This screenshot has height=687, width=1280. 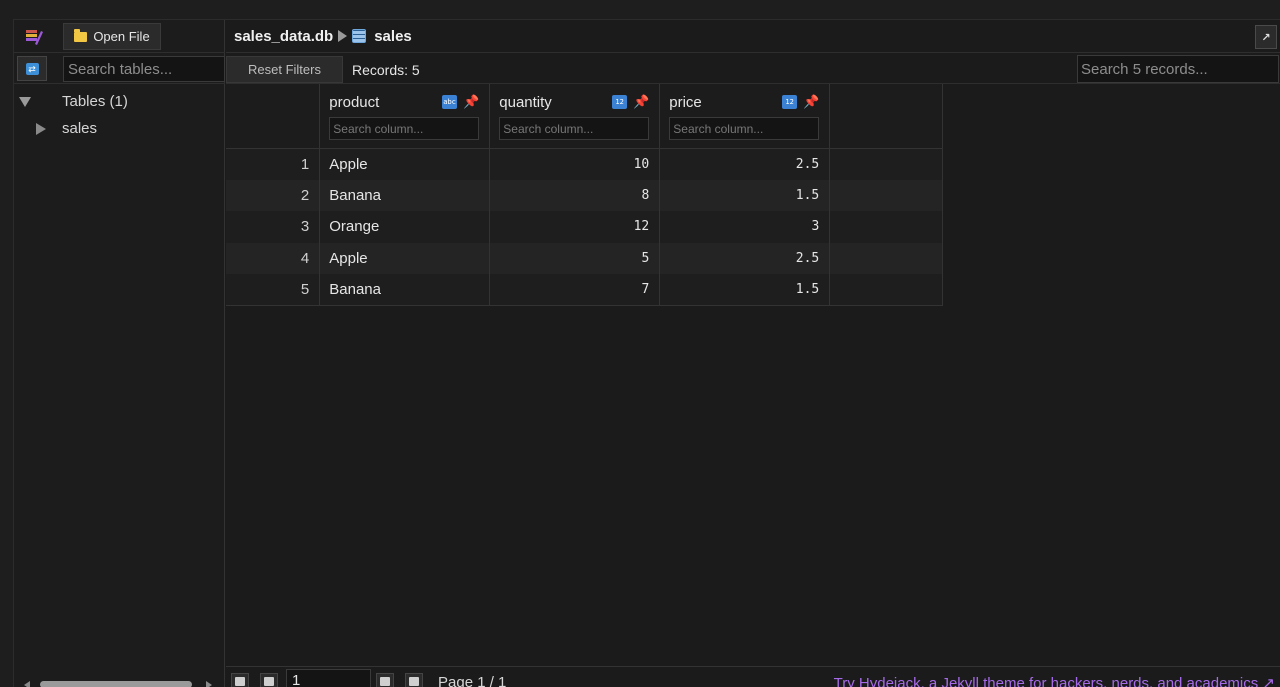 I want to click on prev-page-button, so click(x=269, y=680).